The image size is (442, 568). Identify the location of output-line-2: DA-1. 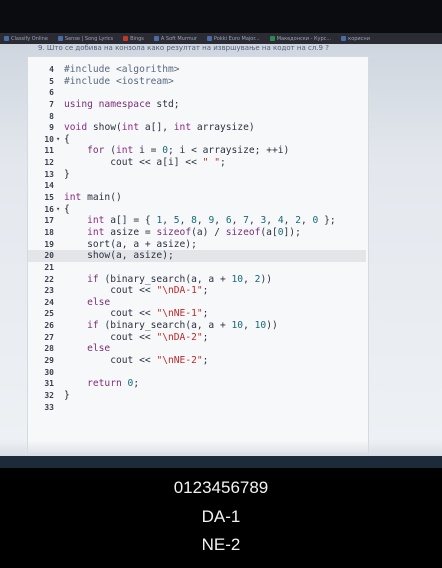
(221, 516).